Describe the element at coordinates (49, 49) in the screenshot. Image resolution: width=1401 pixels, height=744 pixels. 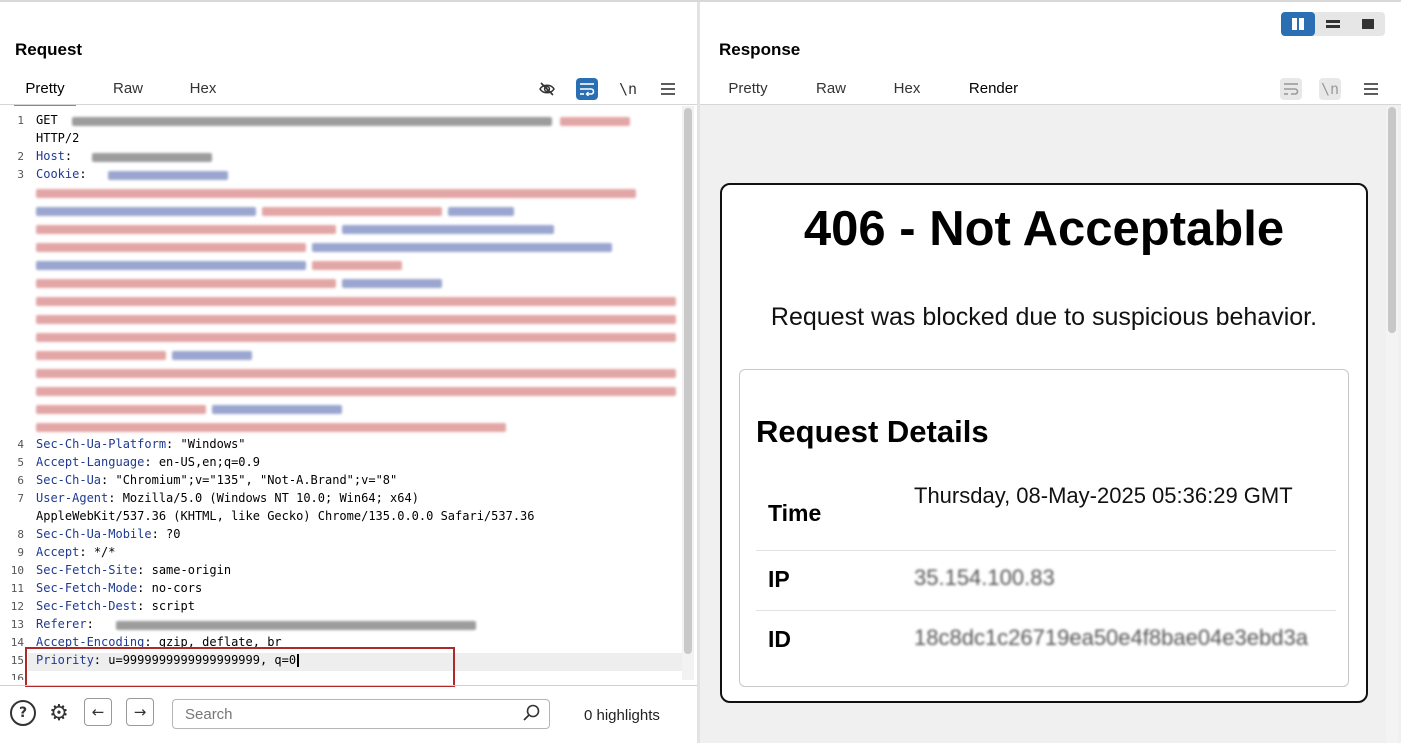
I see `request-title: Request` at that location.